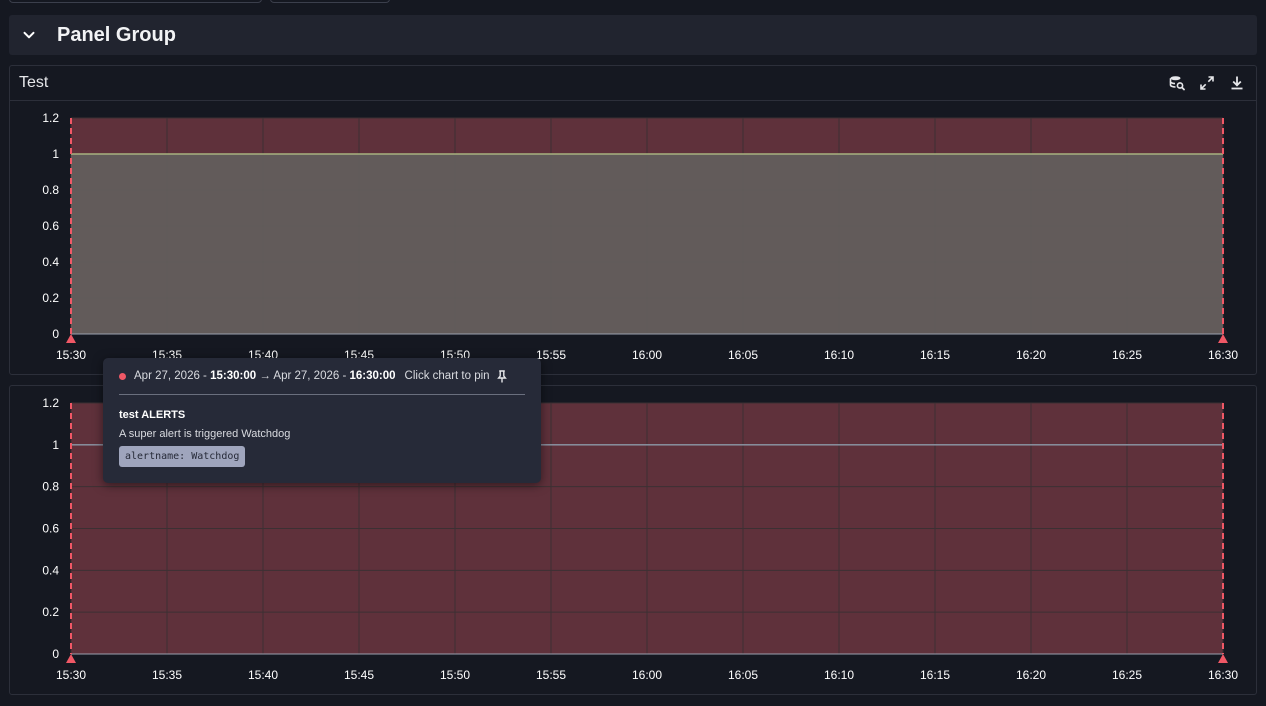  What do you see at coordinates (116, 34) in the screenshot?
I see `panel-group-title: Panel Group` at bounding box center [116, 34].